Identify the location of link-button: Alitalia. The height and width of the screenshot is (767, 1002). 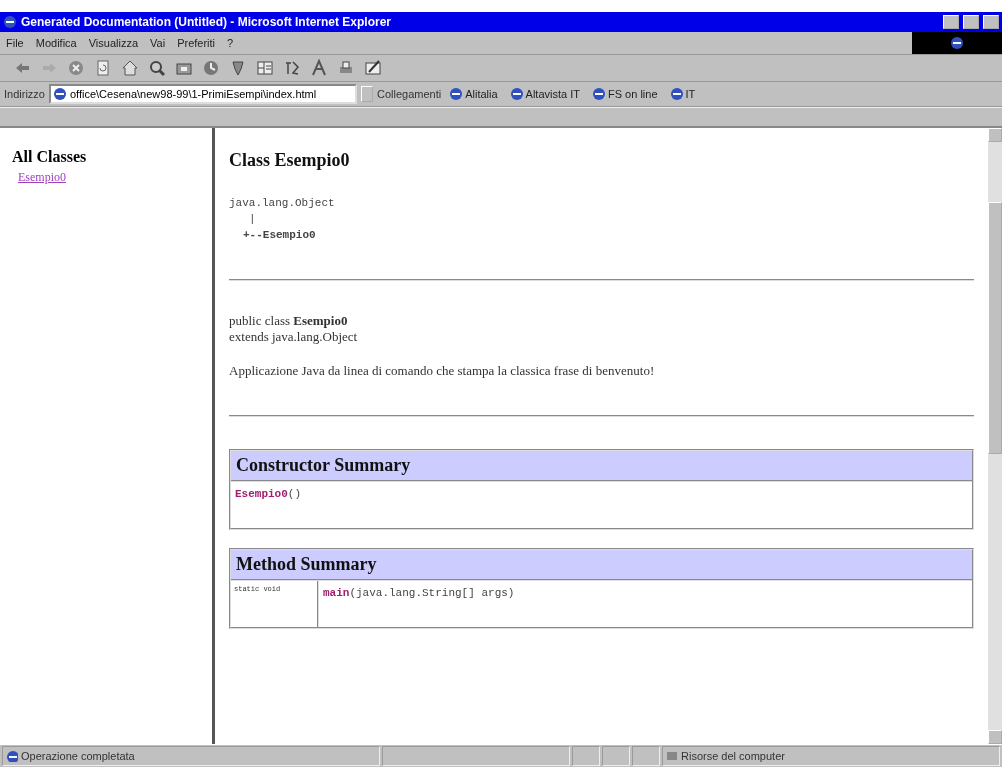
(473, 94).